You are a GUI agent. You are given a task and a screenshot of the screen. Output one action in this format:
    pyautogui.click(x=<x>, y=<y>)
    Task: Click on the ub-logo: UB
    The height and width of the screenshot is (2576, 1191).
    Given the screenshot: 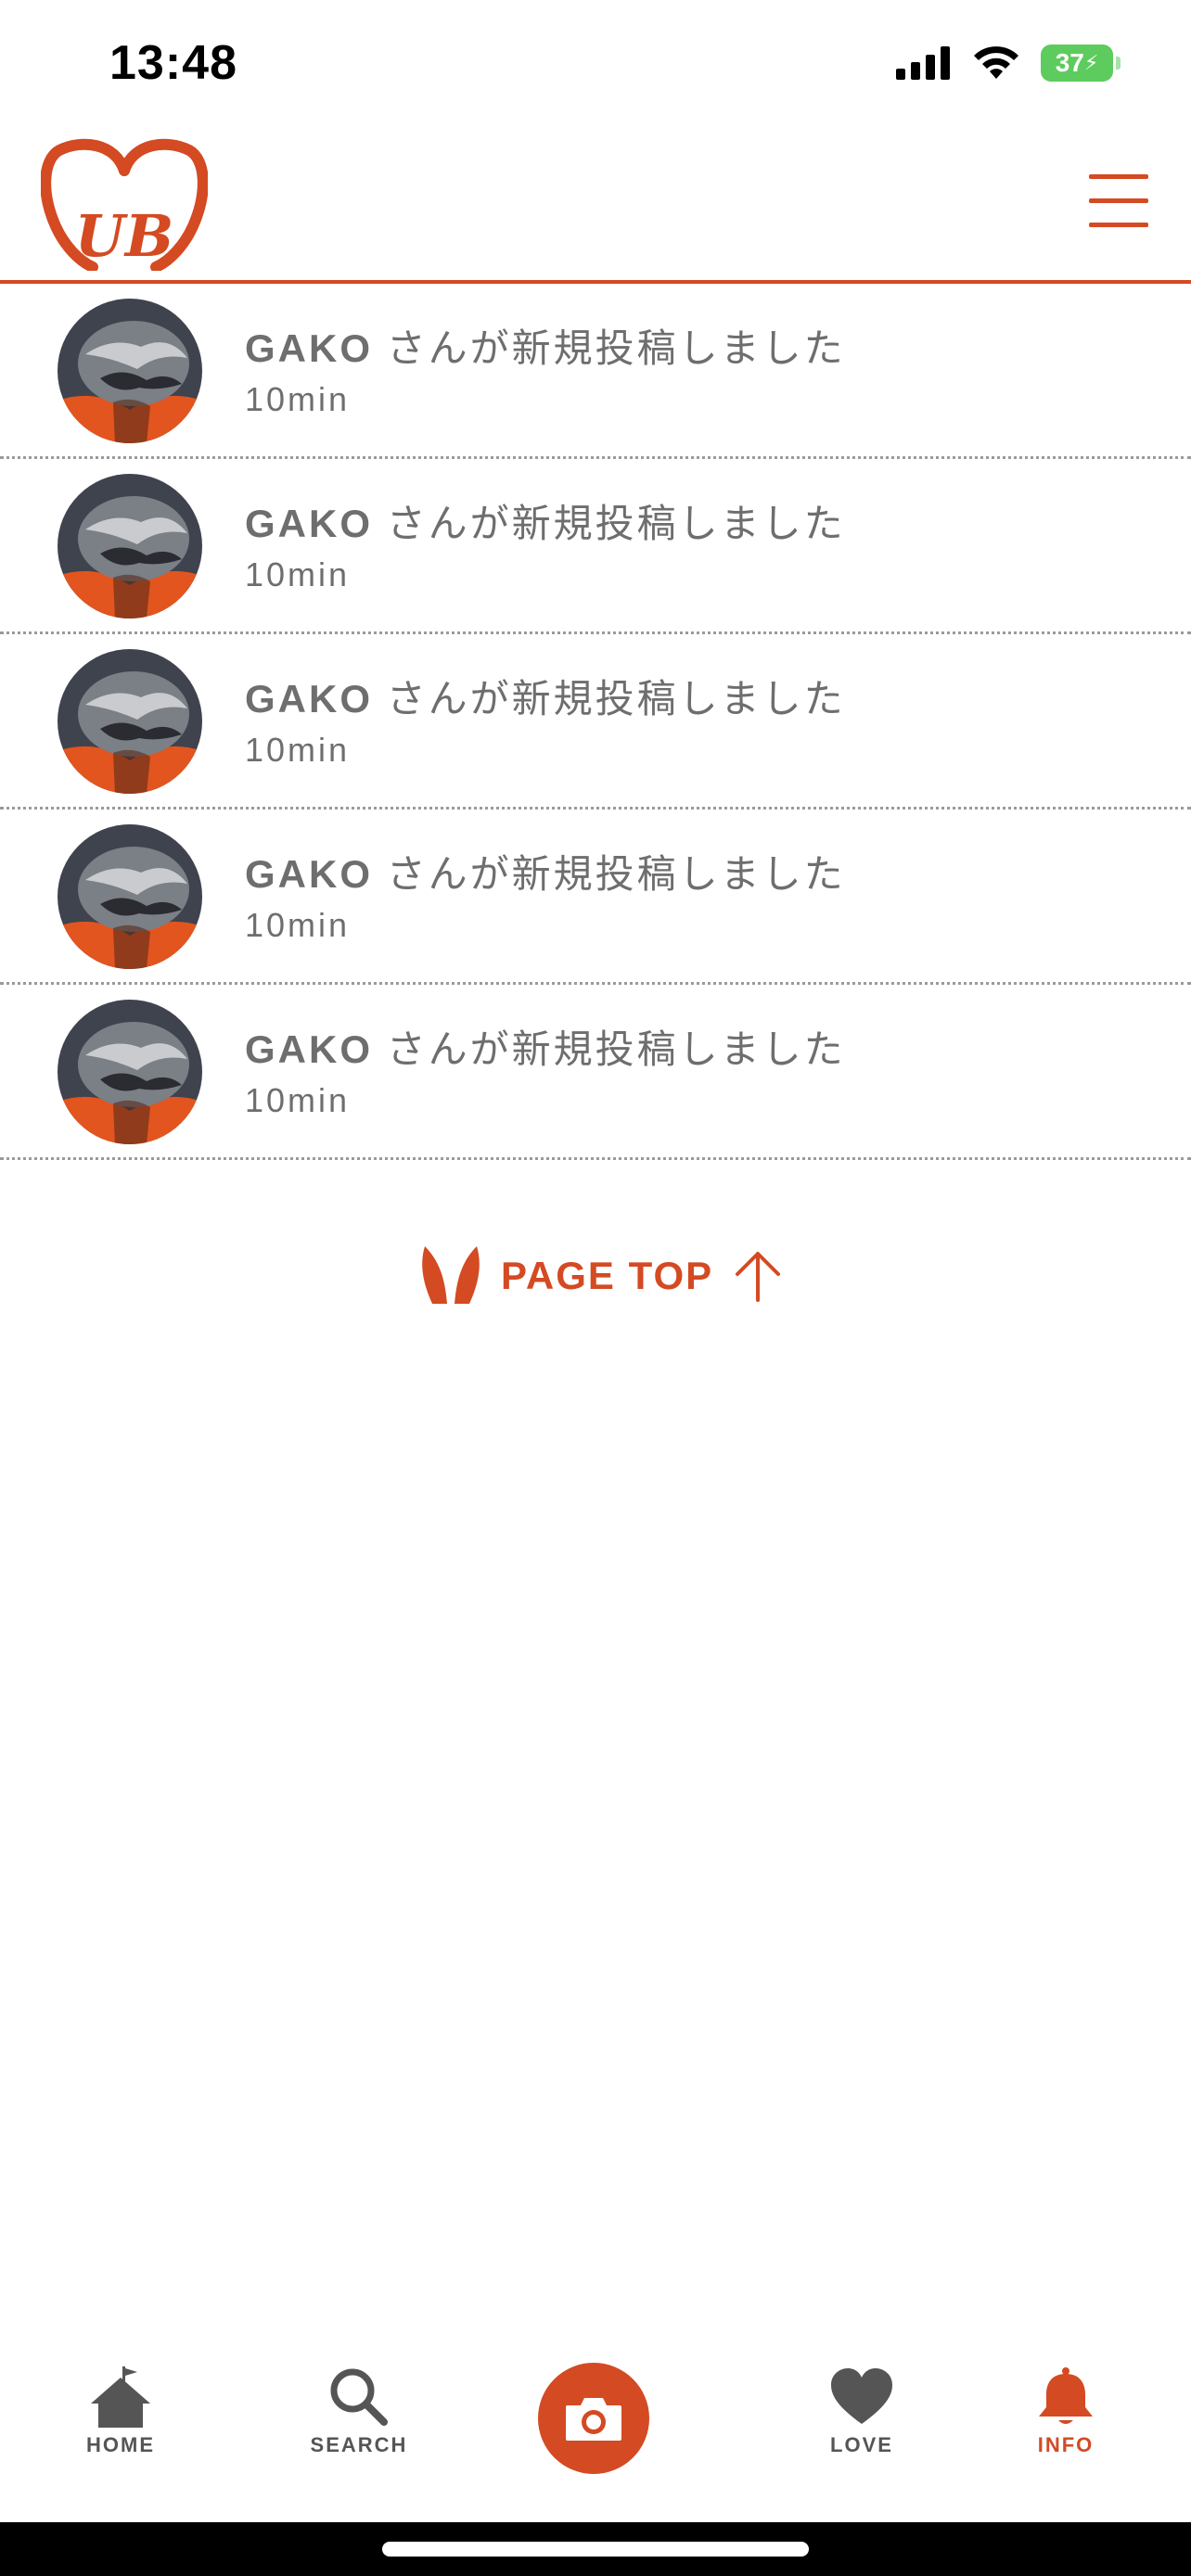 What is the action you would take?
    pyautogui.click(x=124, y=204)
    